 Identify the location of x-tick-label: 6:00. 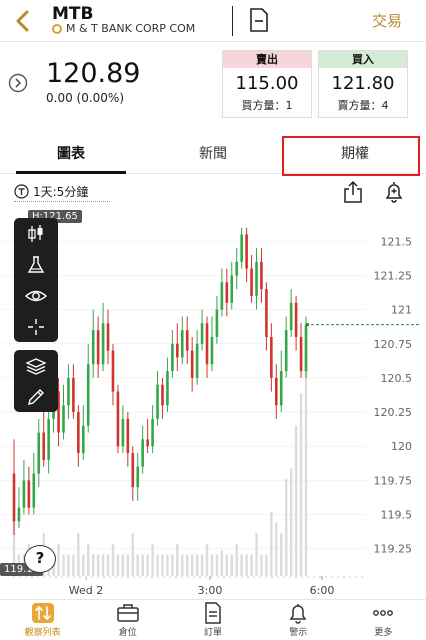
(322, 590).